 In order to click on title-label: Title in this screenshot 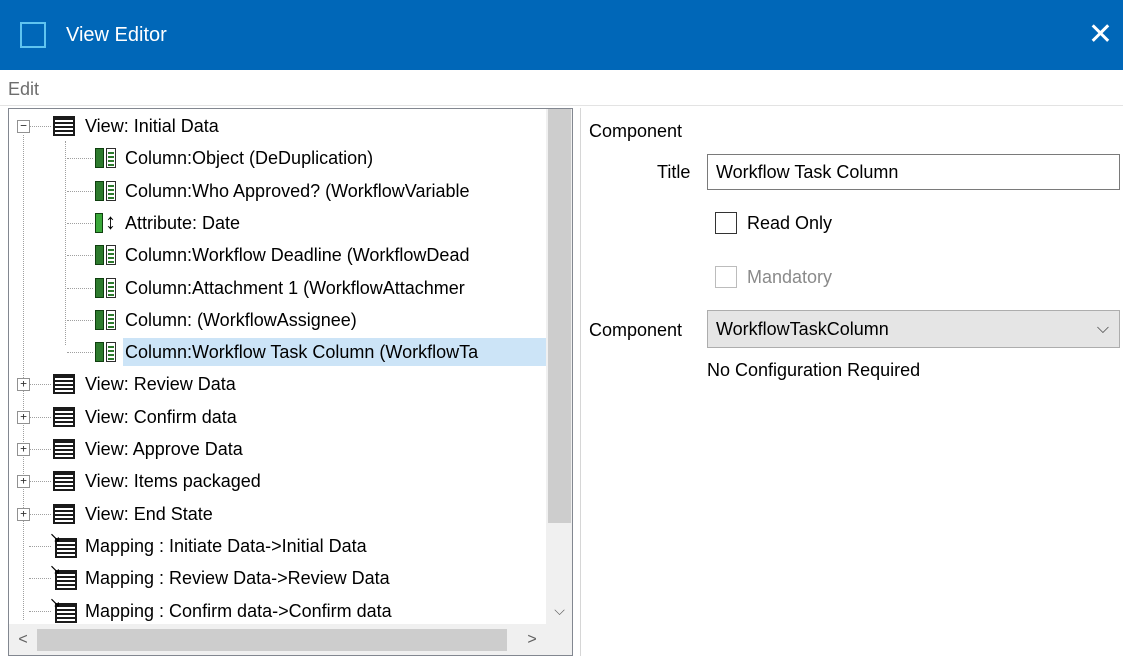, I will do `click(674, 172)`.